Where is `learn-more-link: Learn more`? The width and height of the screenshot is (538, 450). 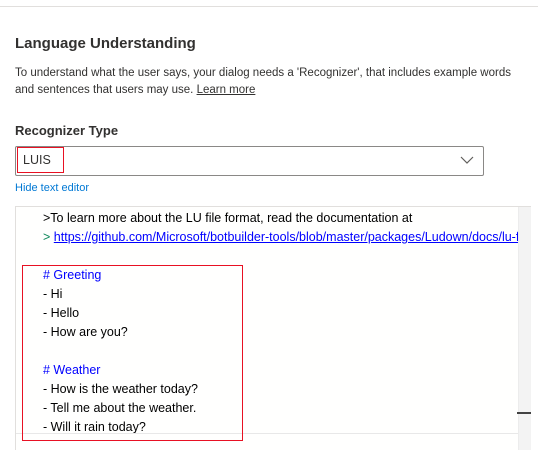
learn-more-link: Learn more is located at coordinates (226, 90).